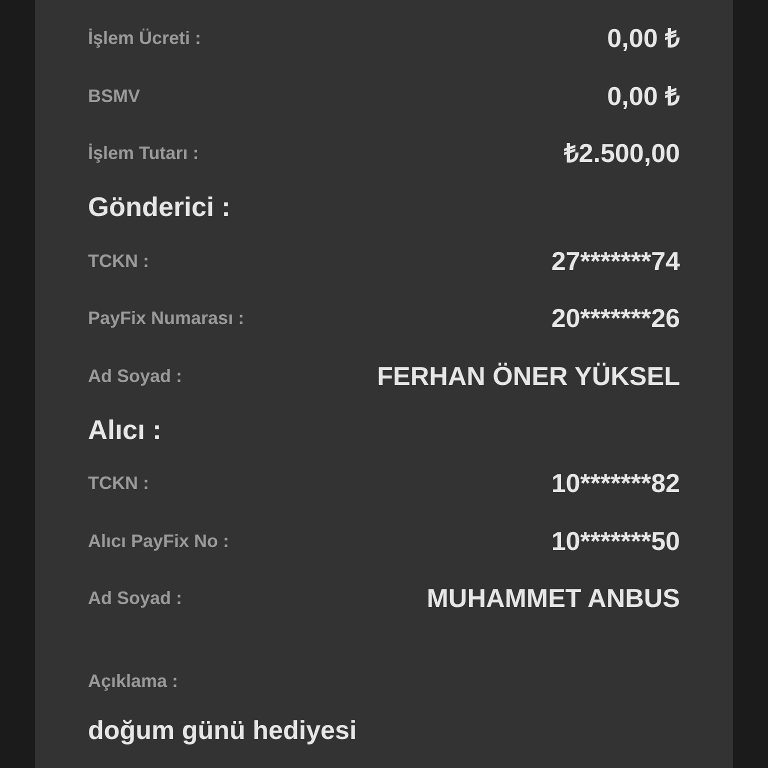  I want to click on field-value: 27*******74, so click(615, 261).